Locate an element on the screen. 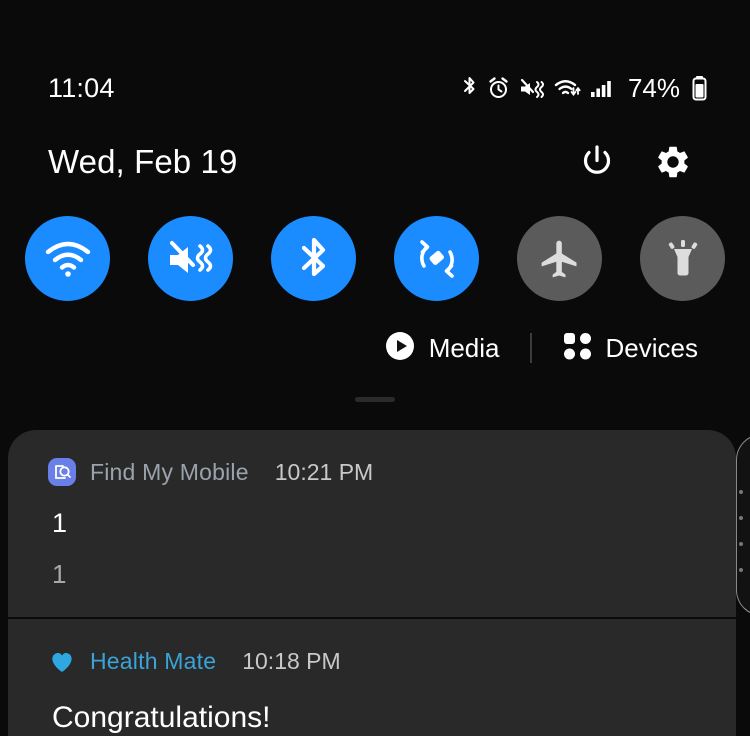  notification-app-name: Health Mate is located at coordinates (153, 660).